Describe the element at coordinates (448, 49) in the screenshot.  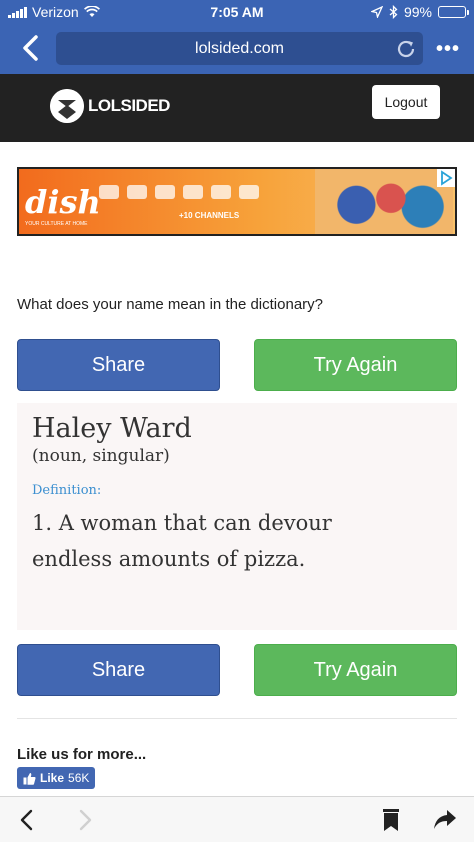
I see `more-menu-button: •••` at that location.